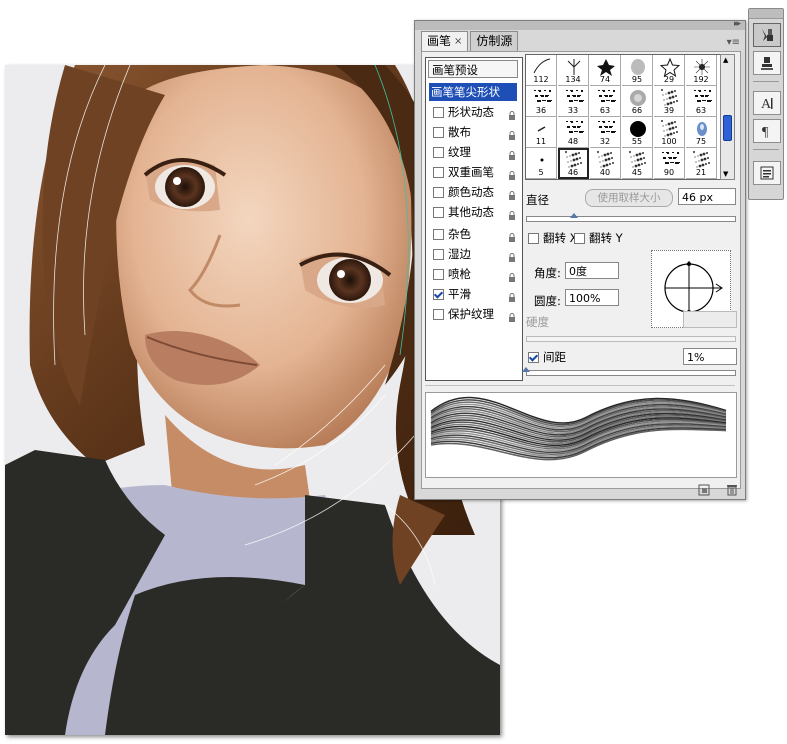 Image resolution: width=787 pixels, height=744 pixels. Describe the element at coordinates (596, 238) in the screenshot. I see `flip-y-option: 翻转 Y` at that location.